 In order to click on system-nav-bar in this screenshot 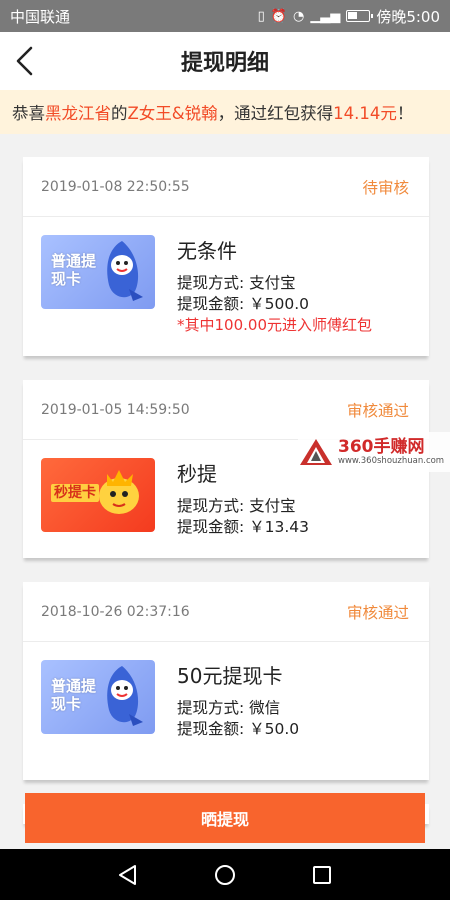, I will do `click(225, 874)`.